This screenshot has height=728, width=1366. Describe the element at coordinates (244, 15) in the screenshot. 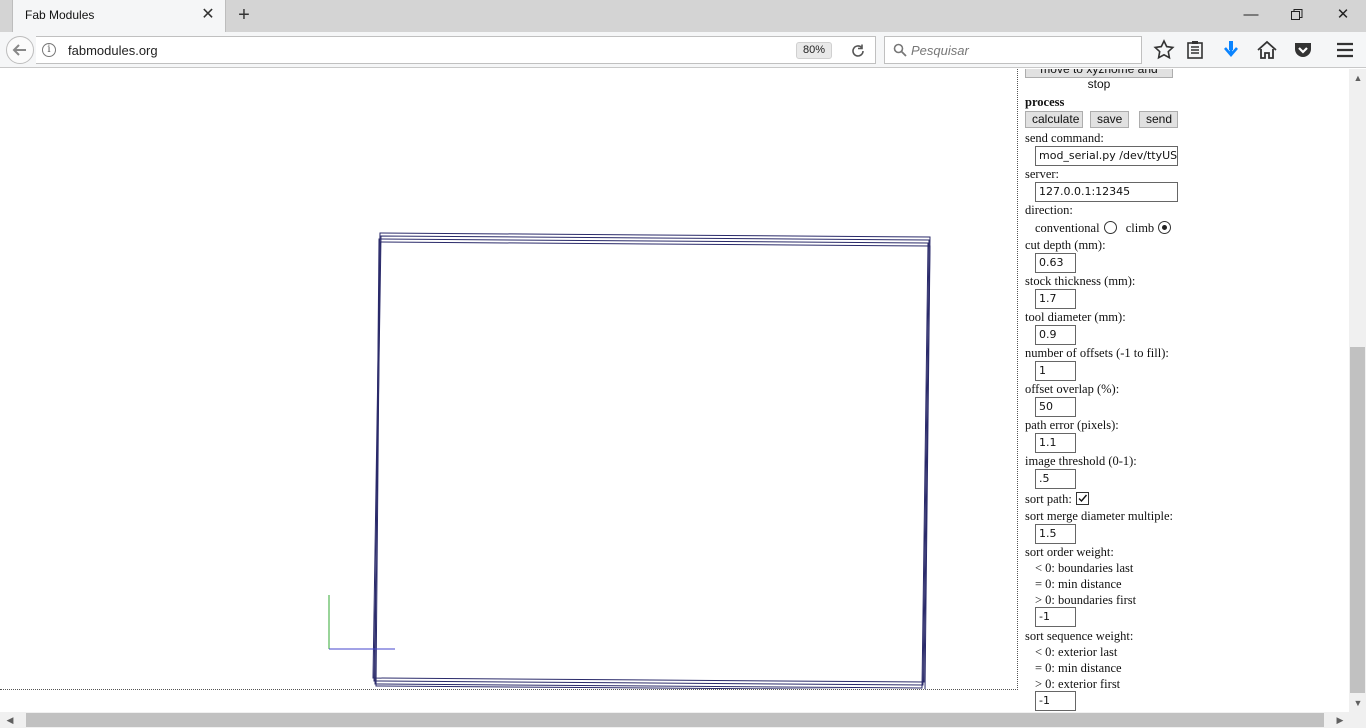

I see `new-tab-icon: +` at that location.